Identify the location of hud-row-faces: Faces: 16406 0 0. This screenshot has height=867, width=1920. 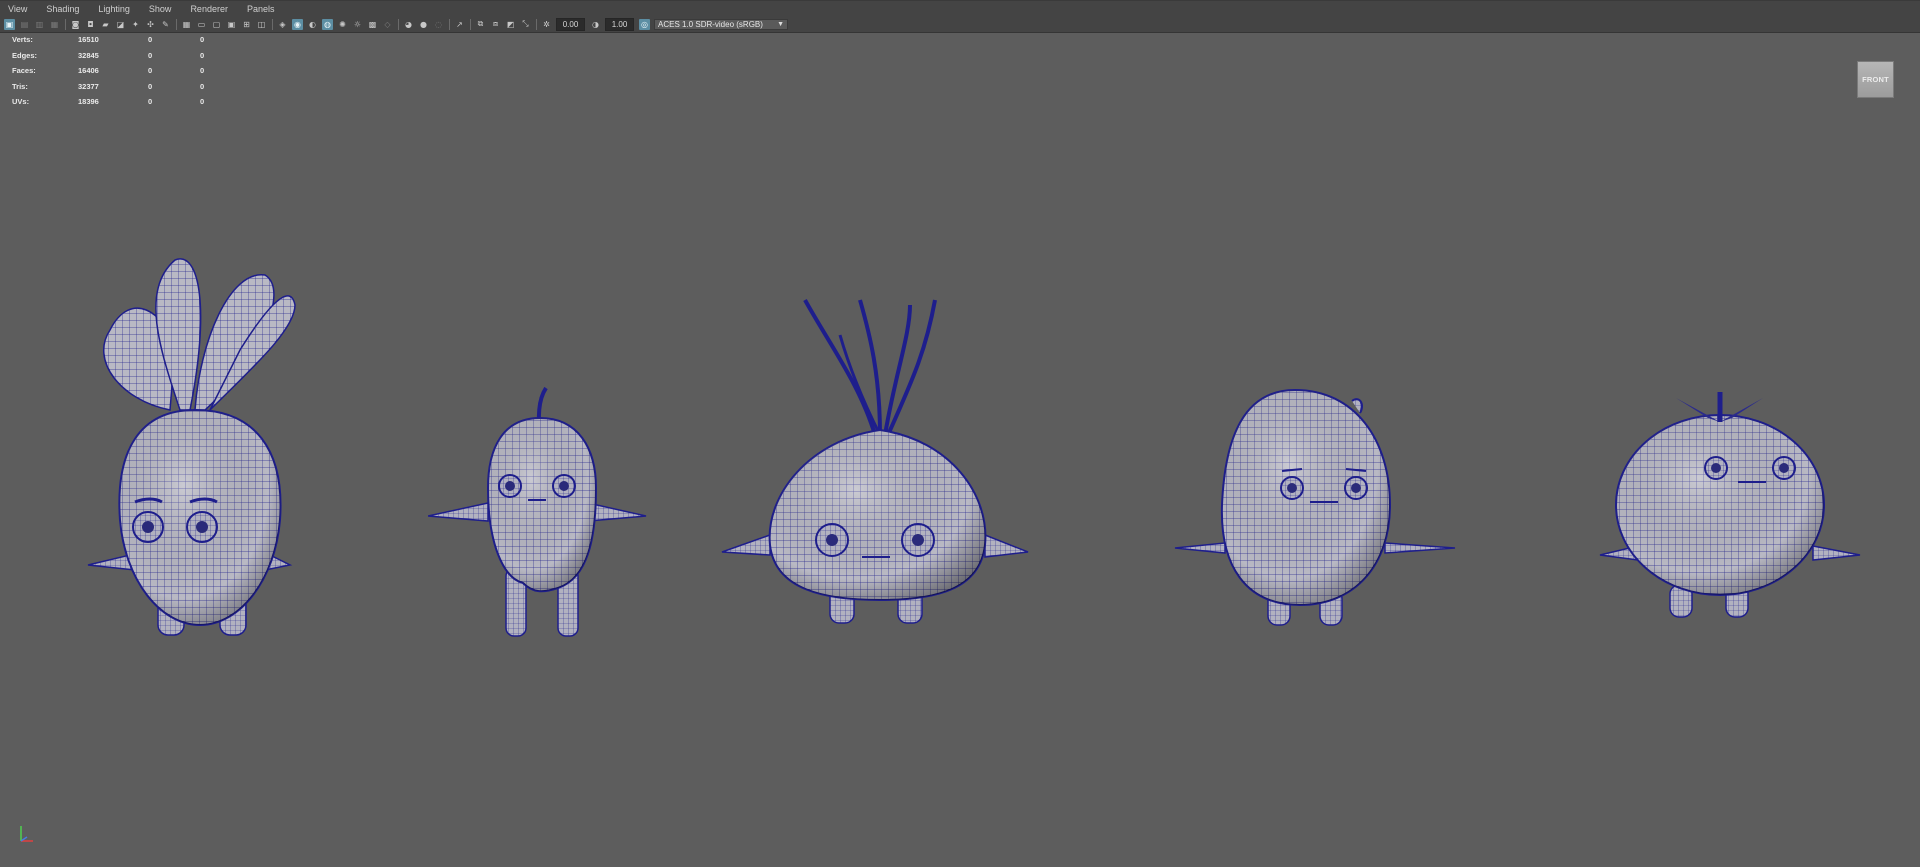
(108, 71).